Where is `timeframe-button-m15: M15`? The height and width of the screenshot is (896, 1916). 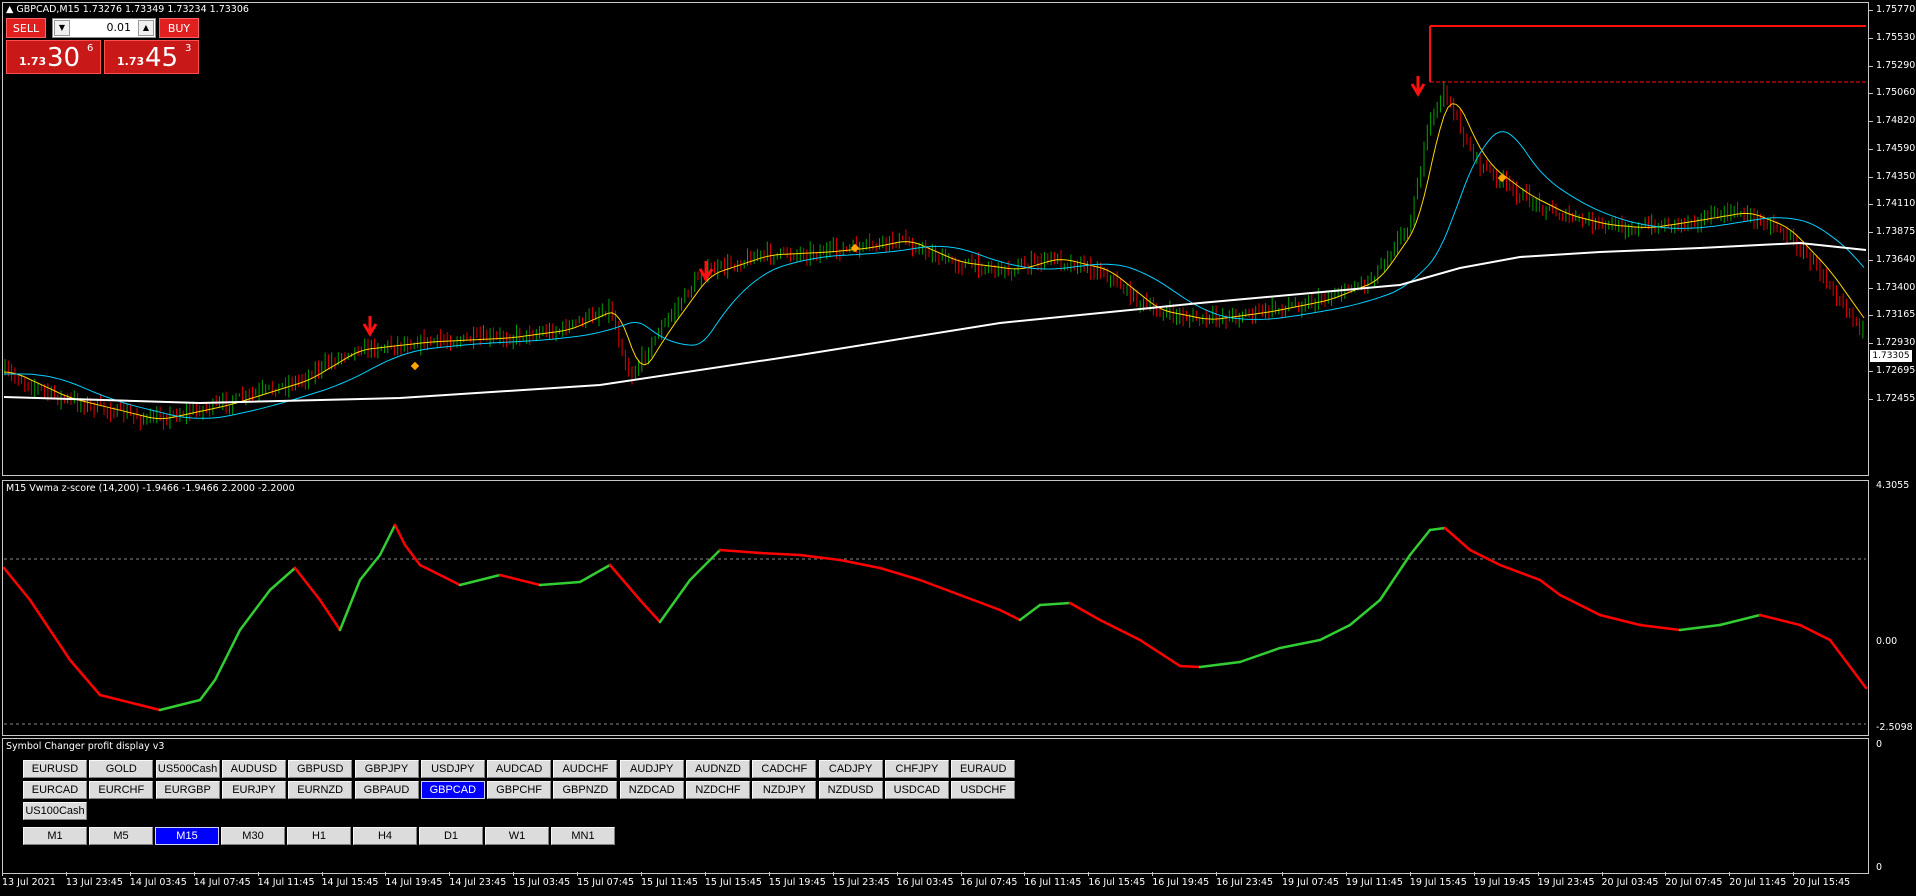
timeframe-button-m15: M15 is located at coordinates (187, 836).